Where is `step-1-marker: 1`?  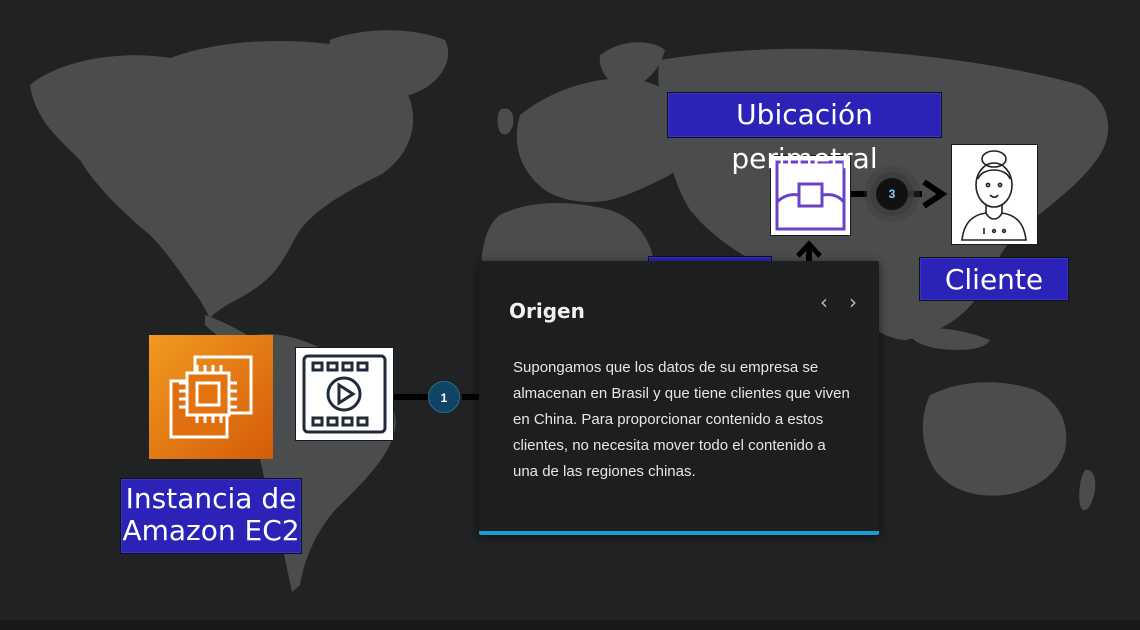 step-1-marker: 1 is located at coordinates (444, 397).